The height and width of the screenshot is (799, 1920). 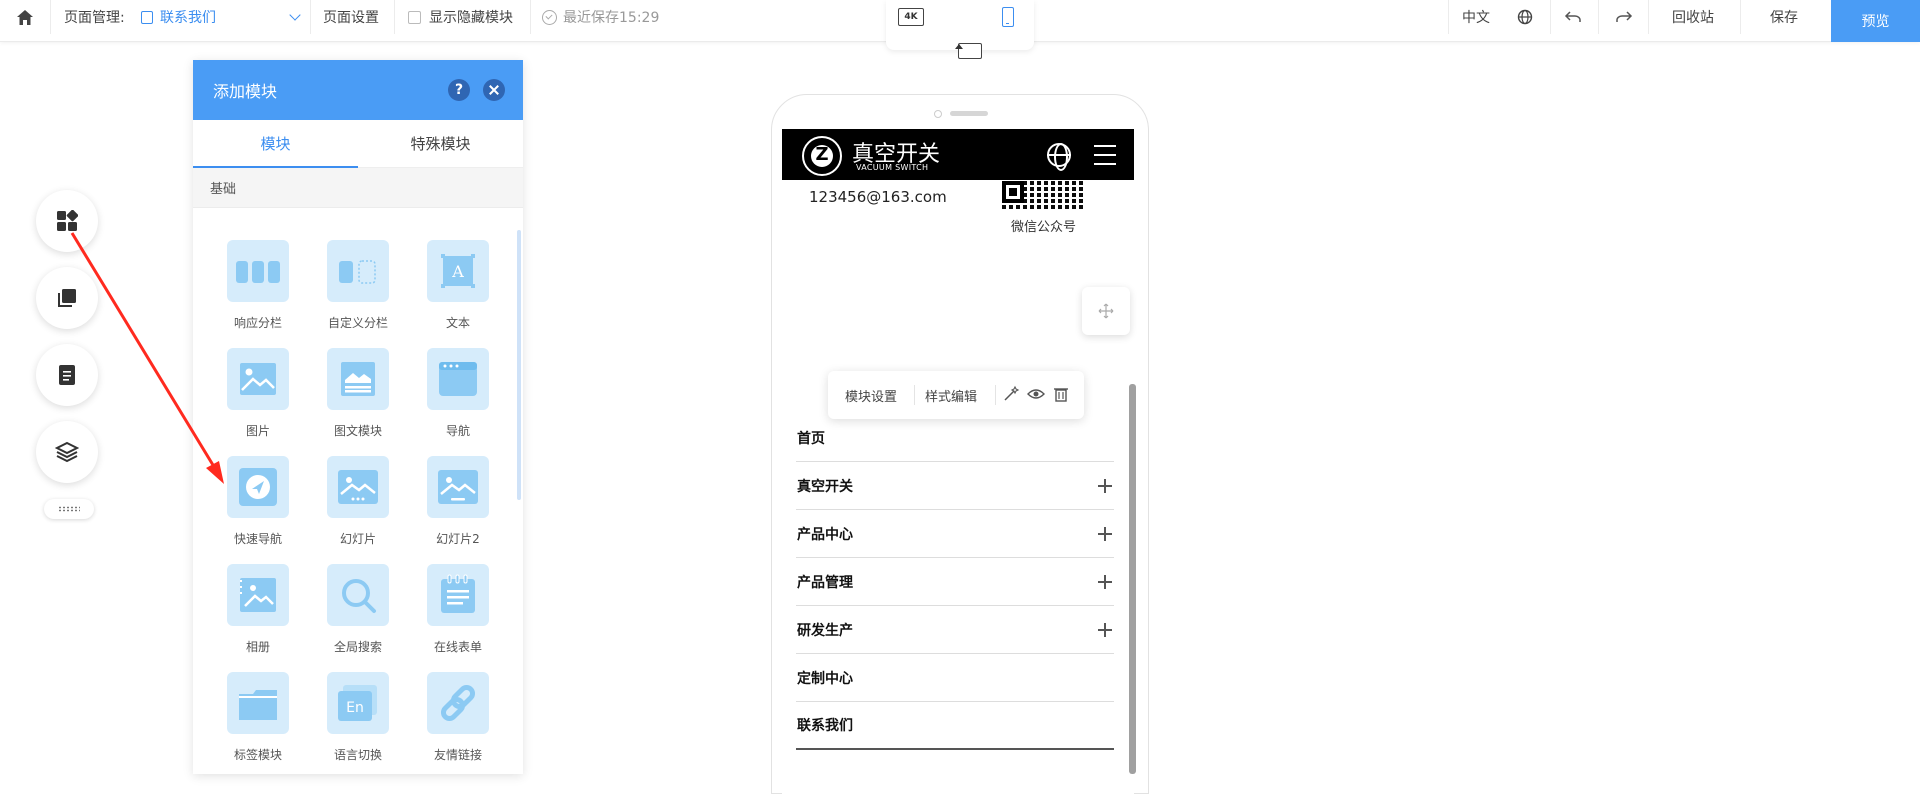 What do you see at coordinates (358, 285) in the screenshot?
I see `module-custom-columns: 自定义分栏` at bounding box center [358, 285].